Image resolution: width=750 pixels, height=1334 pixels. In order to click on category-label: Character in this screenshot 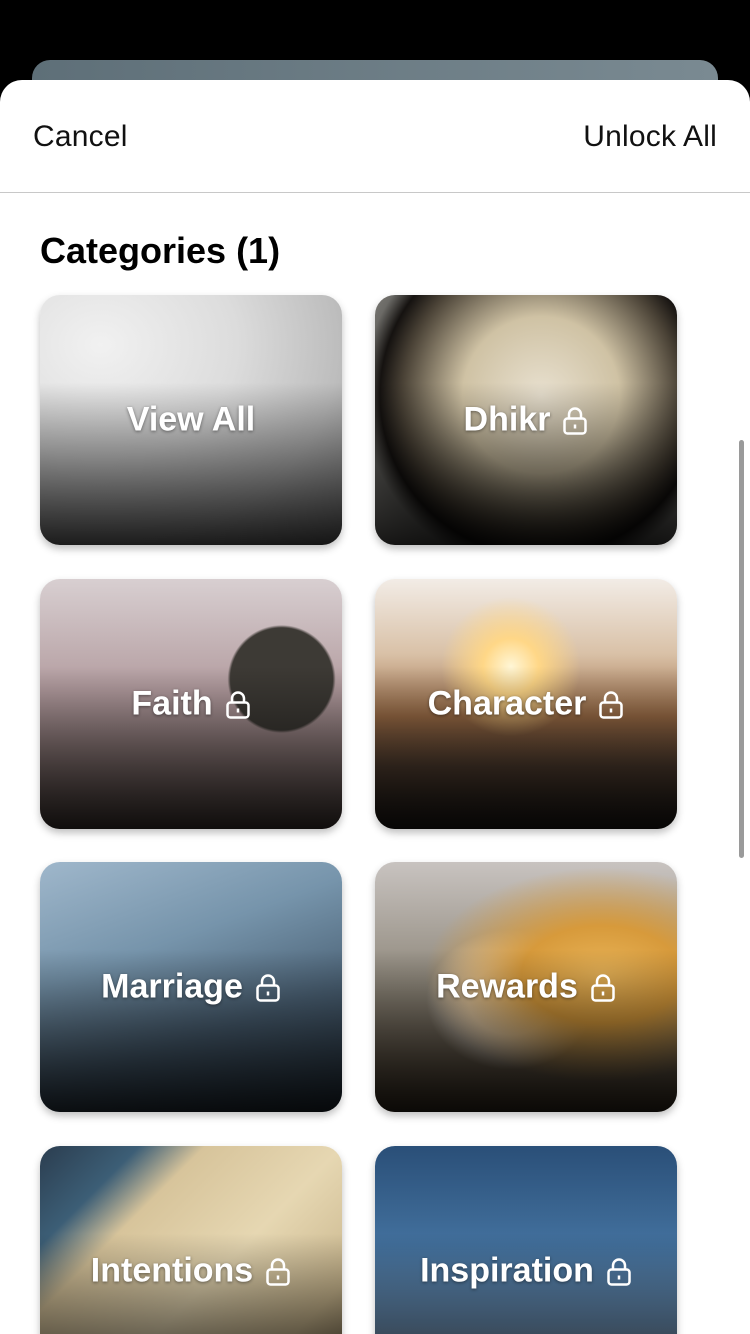, I will do `click(507, 703)`.